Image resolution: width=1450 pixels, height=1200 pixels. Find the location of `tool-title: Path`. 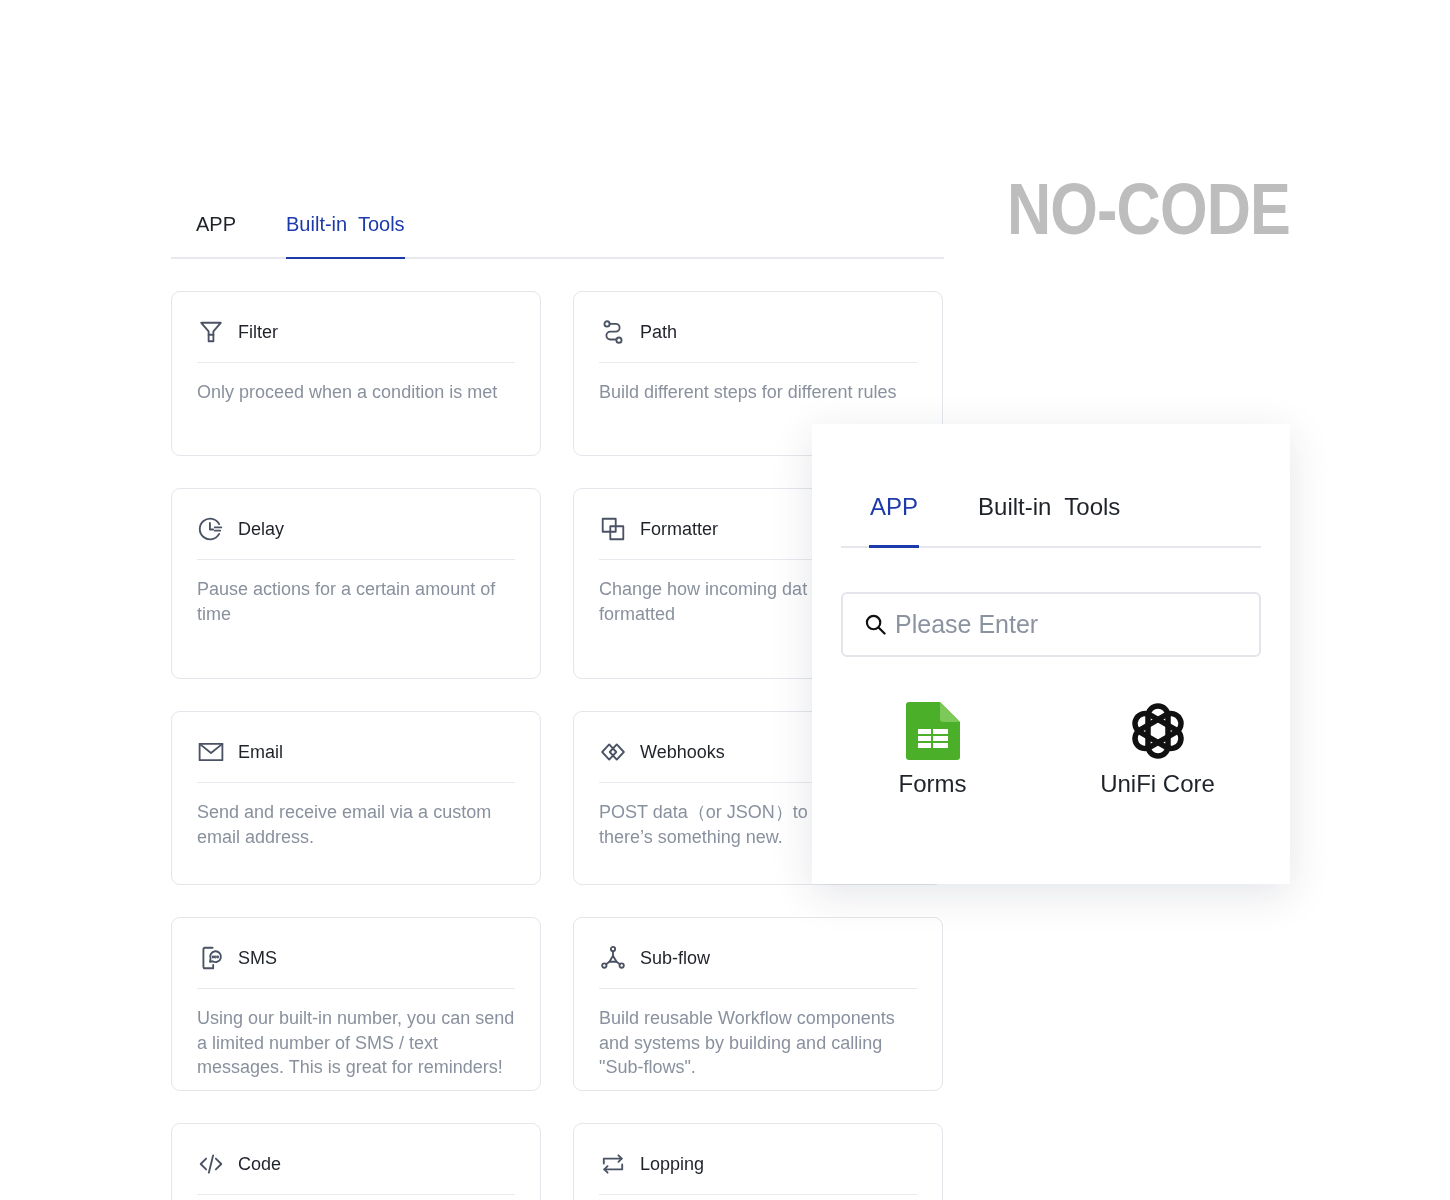

tool-title: Path is located at coordinates (659, 332).